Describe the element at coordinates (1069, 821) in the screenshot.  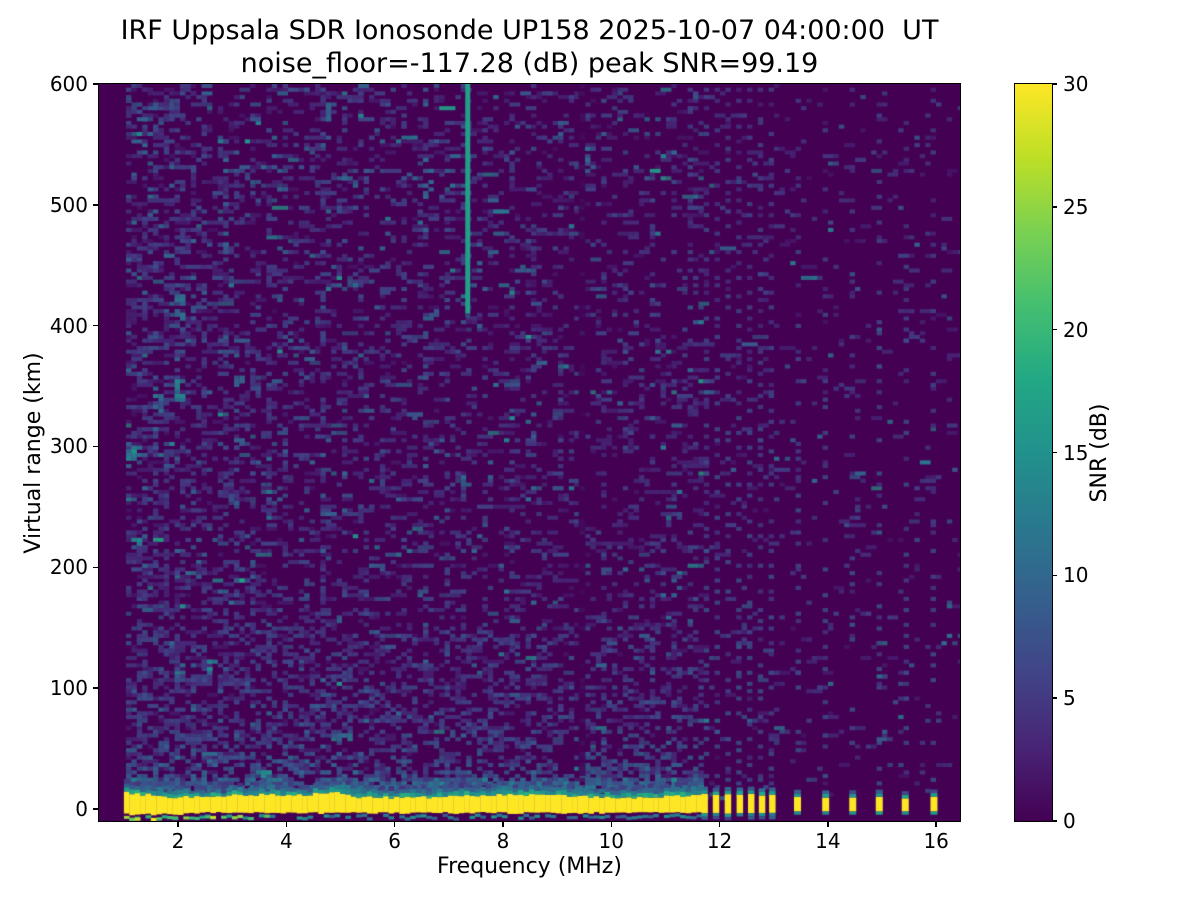
I see `colorbar-tick-label: 0` at that location.